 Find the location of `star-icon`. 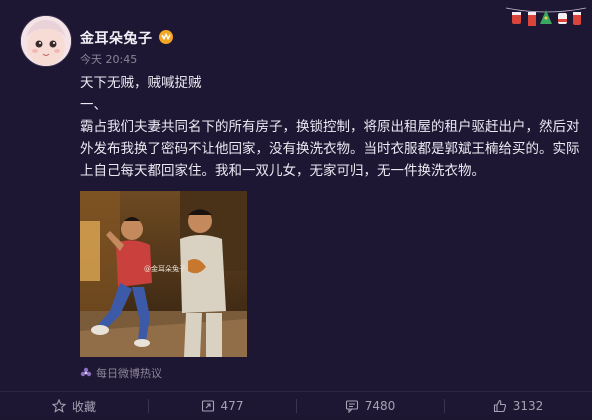

star-icon is located at coordinates (58, 406).